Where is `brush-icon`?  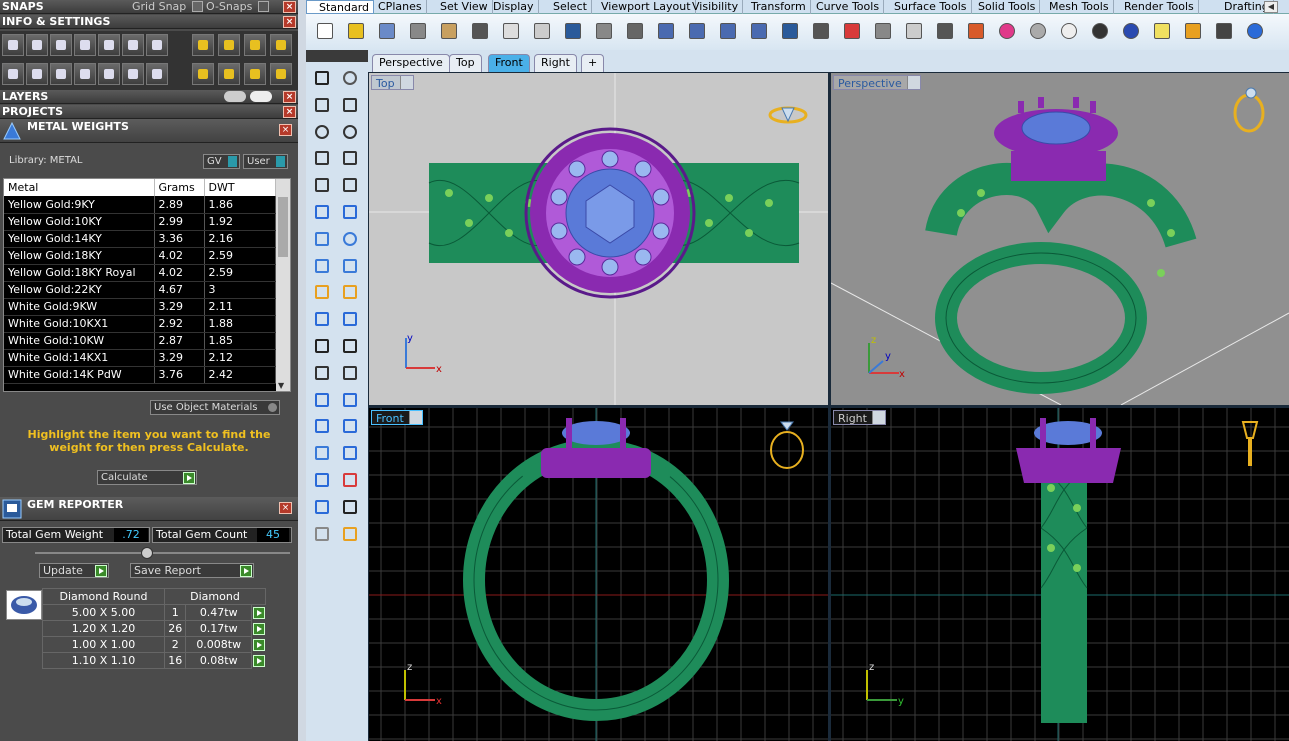
brush-icon is located at coordinates (203, 45).